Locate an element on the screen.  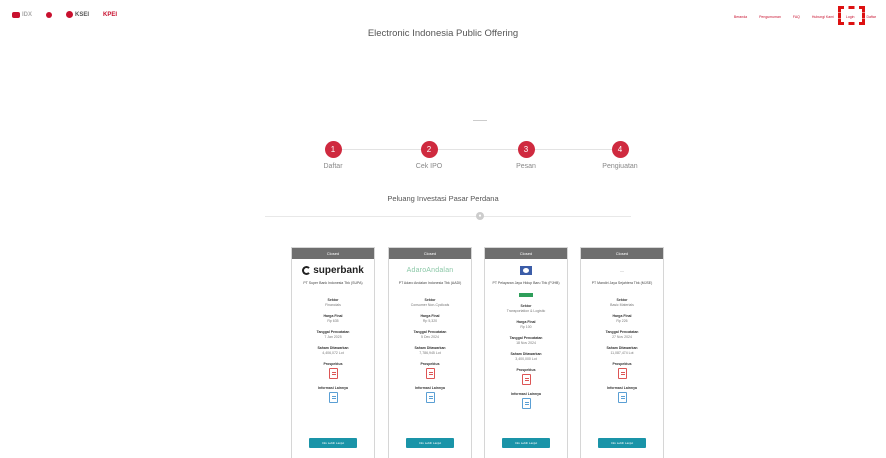
step-number: 3 is located at coordinates (526, 149).